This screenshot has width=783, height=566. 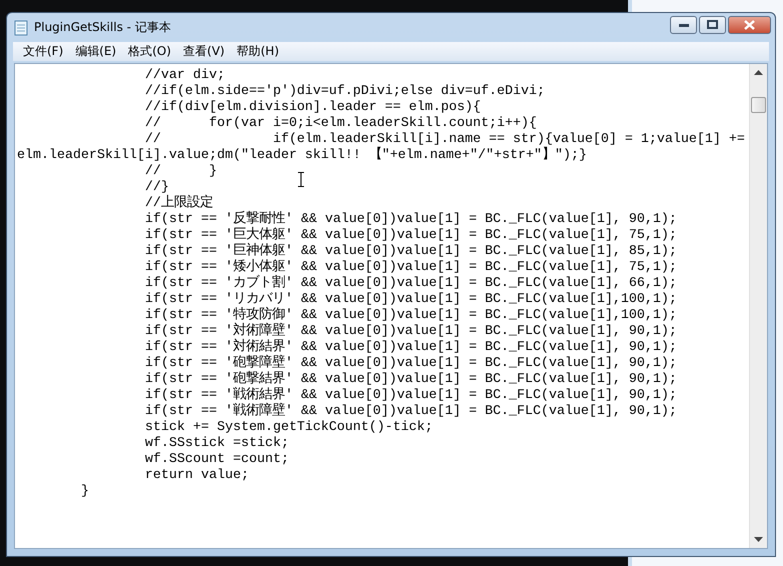 I want to click on menu-item: 编辑(E), so click(x=95, y=51).